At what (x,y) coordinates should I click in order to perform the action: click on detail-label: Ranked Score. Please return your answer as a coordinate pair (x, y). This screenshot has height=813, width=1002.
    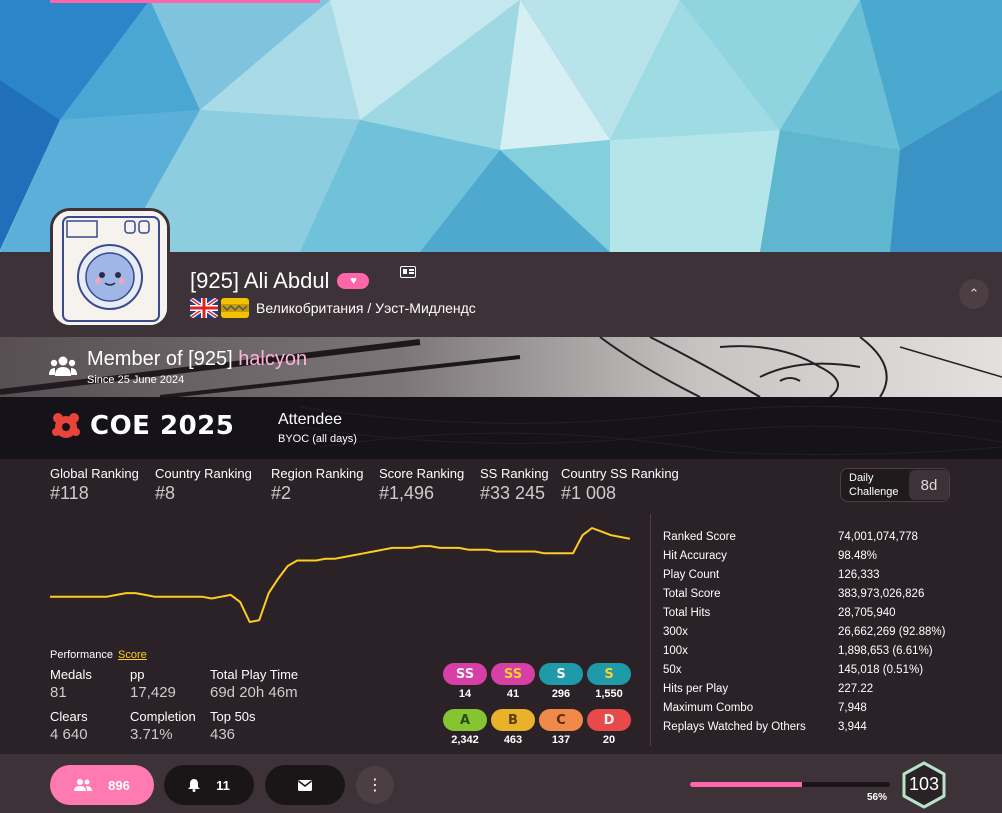
    Looking at the image, I should click on (699, 536).